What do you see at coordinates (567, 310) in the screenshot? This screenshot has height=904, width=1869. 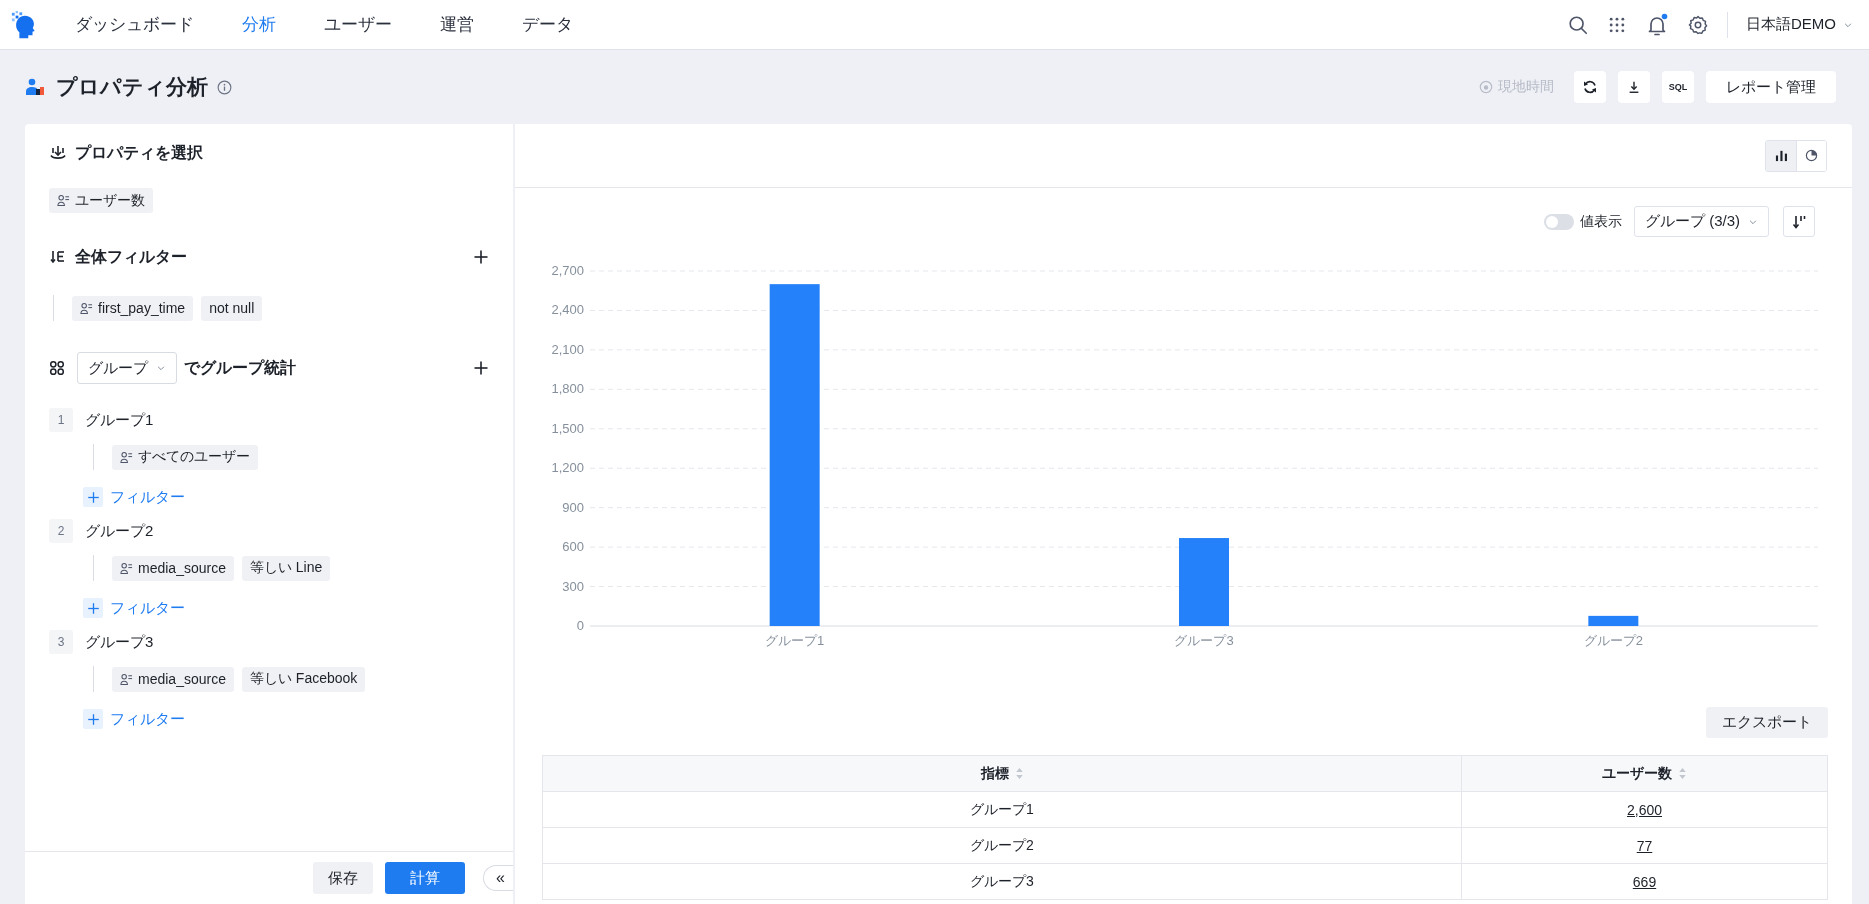 I see `axis-label: 2,400` at bounding box center [567, 310].